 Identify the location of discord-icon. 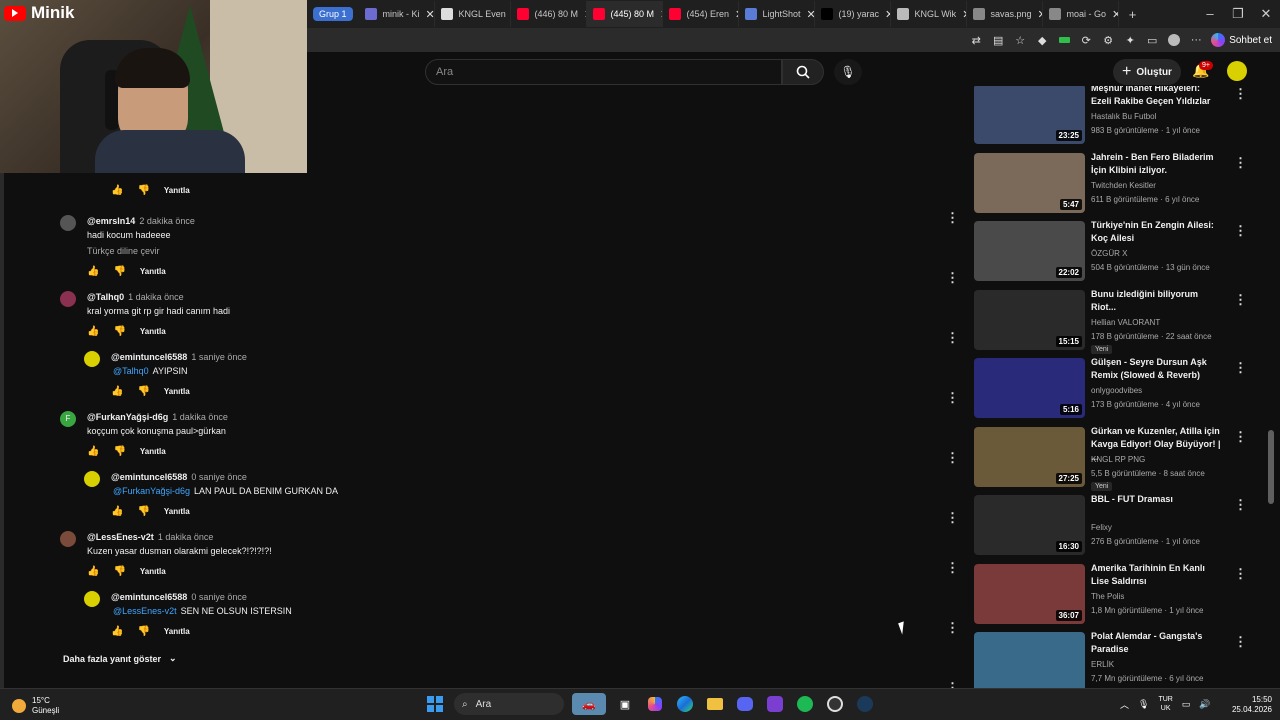
(745, 704).